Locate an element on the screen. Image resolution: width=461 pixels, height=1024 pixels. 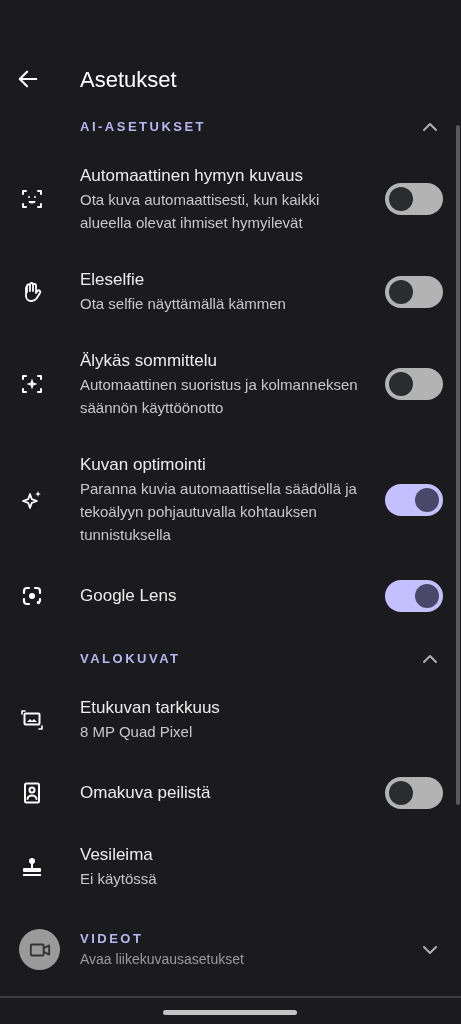
setting-title: Google Lens is located at coordinates (129, 596).